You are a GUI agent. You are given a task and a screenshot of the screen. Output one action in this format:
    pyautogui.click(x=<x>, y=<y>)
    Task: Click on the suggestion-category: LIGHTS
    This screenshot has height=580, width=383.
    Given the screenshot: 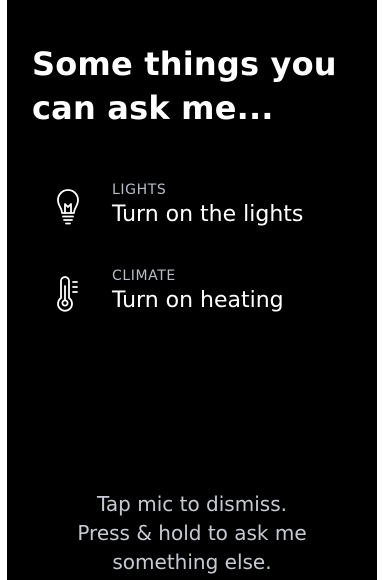 What is the action you would take?
    pyautogui.click(x=139, y=190)
    